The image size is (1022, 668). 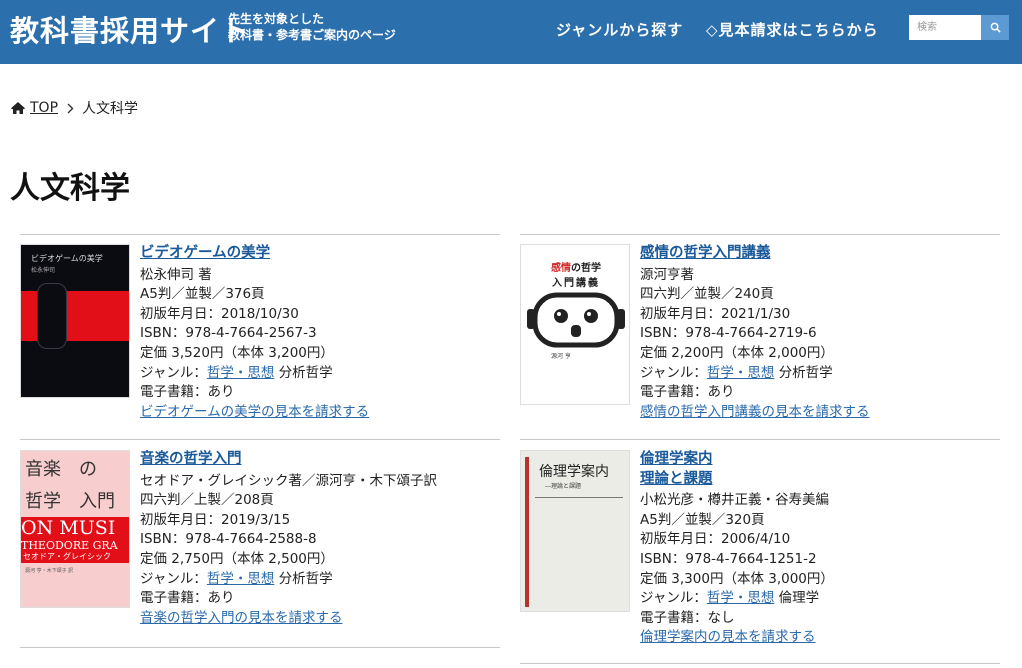 I want to click on breadcrumb-home-label: TOP, so click(x=44, y=108).